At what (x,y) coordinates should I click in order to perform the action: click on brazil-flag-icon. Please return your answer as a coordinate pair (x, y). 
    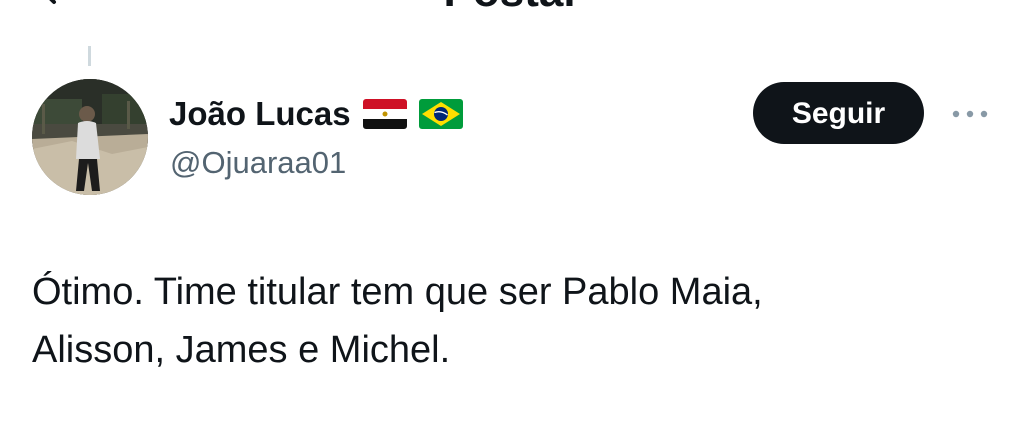
    Looking at the image, I should click on (440, 114).